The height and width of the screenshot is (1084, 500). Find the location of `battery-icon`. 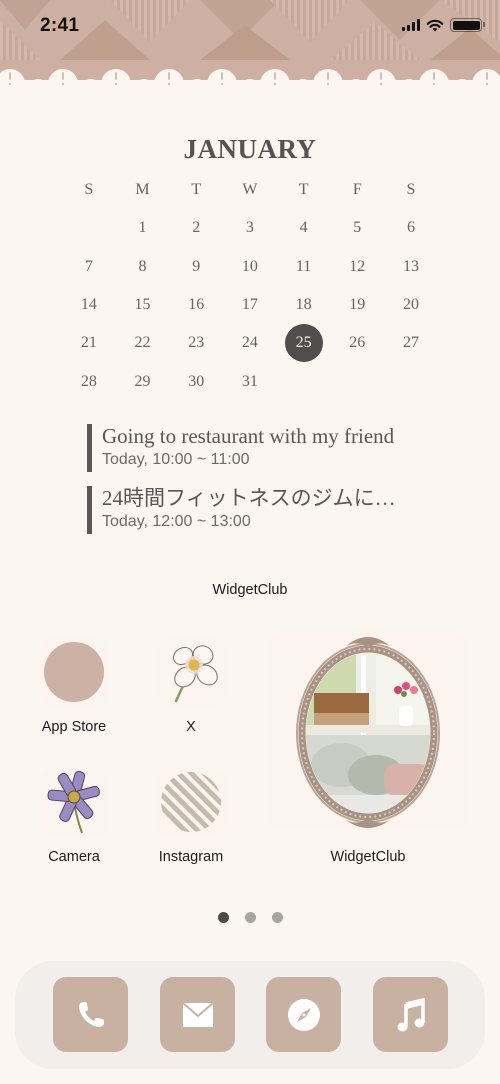

battery-icon is located at coordinates (467, 25).